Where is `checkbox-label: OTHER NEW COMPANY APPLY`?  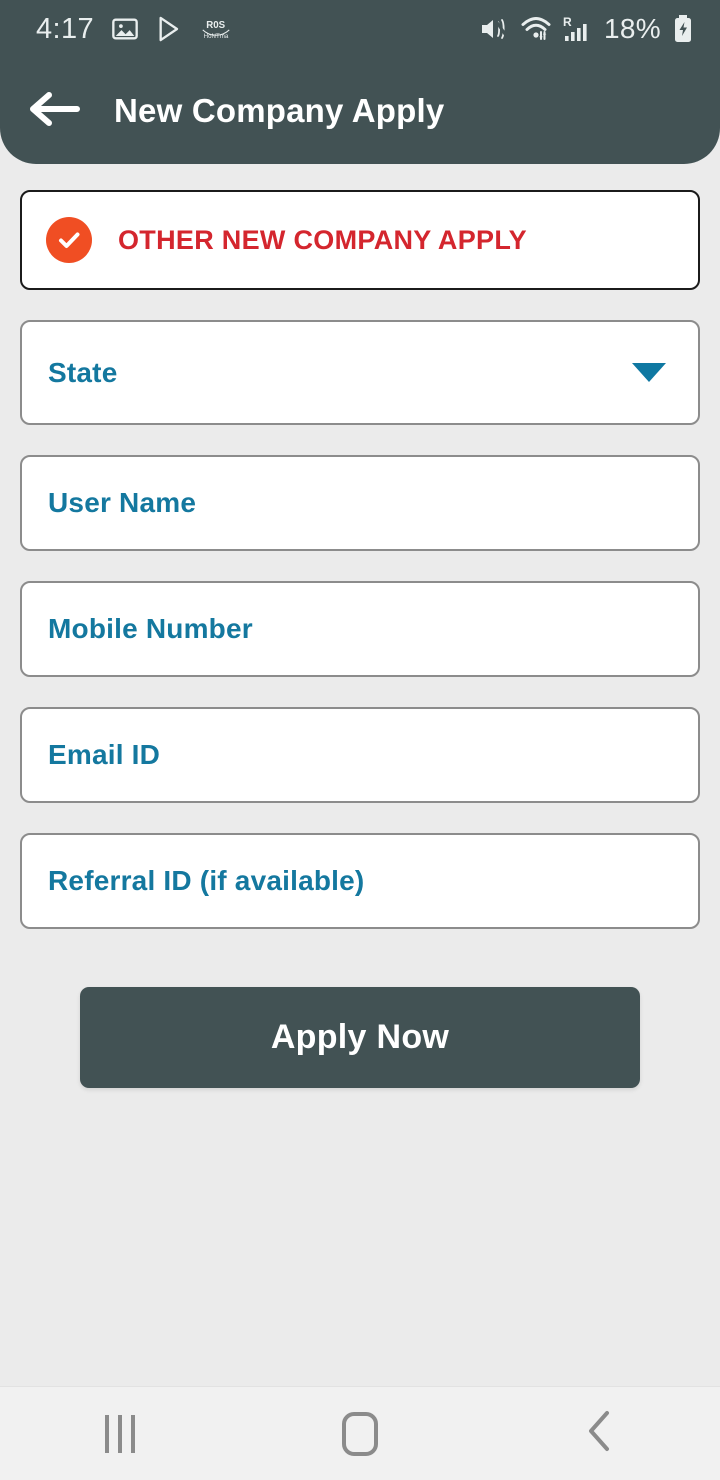 checkbox-label: OTHER NEW COMPANY APPLY is located at coordinates (322, 239).